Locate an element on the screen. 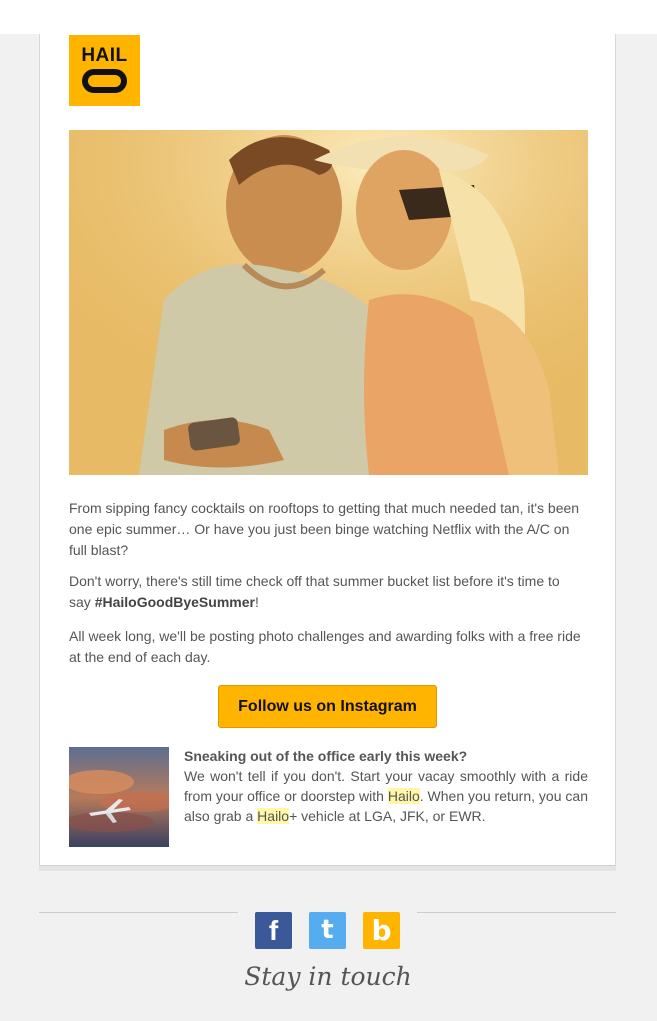  footer-divider-left is located at coordinates (138, 912).